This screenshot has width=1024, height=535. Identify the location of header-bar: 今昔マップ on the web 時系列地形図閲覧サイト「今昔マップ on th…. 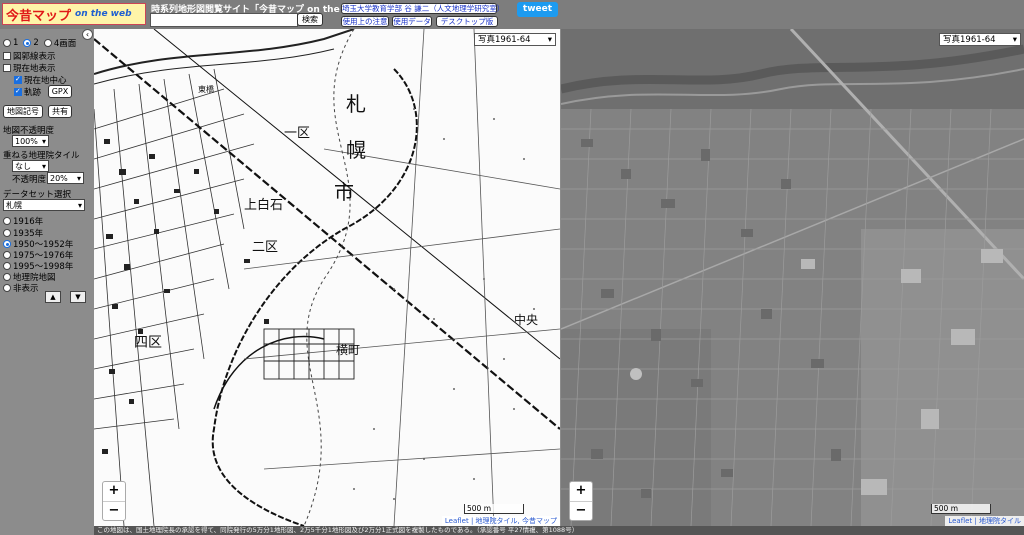
(512, 14).